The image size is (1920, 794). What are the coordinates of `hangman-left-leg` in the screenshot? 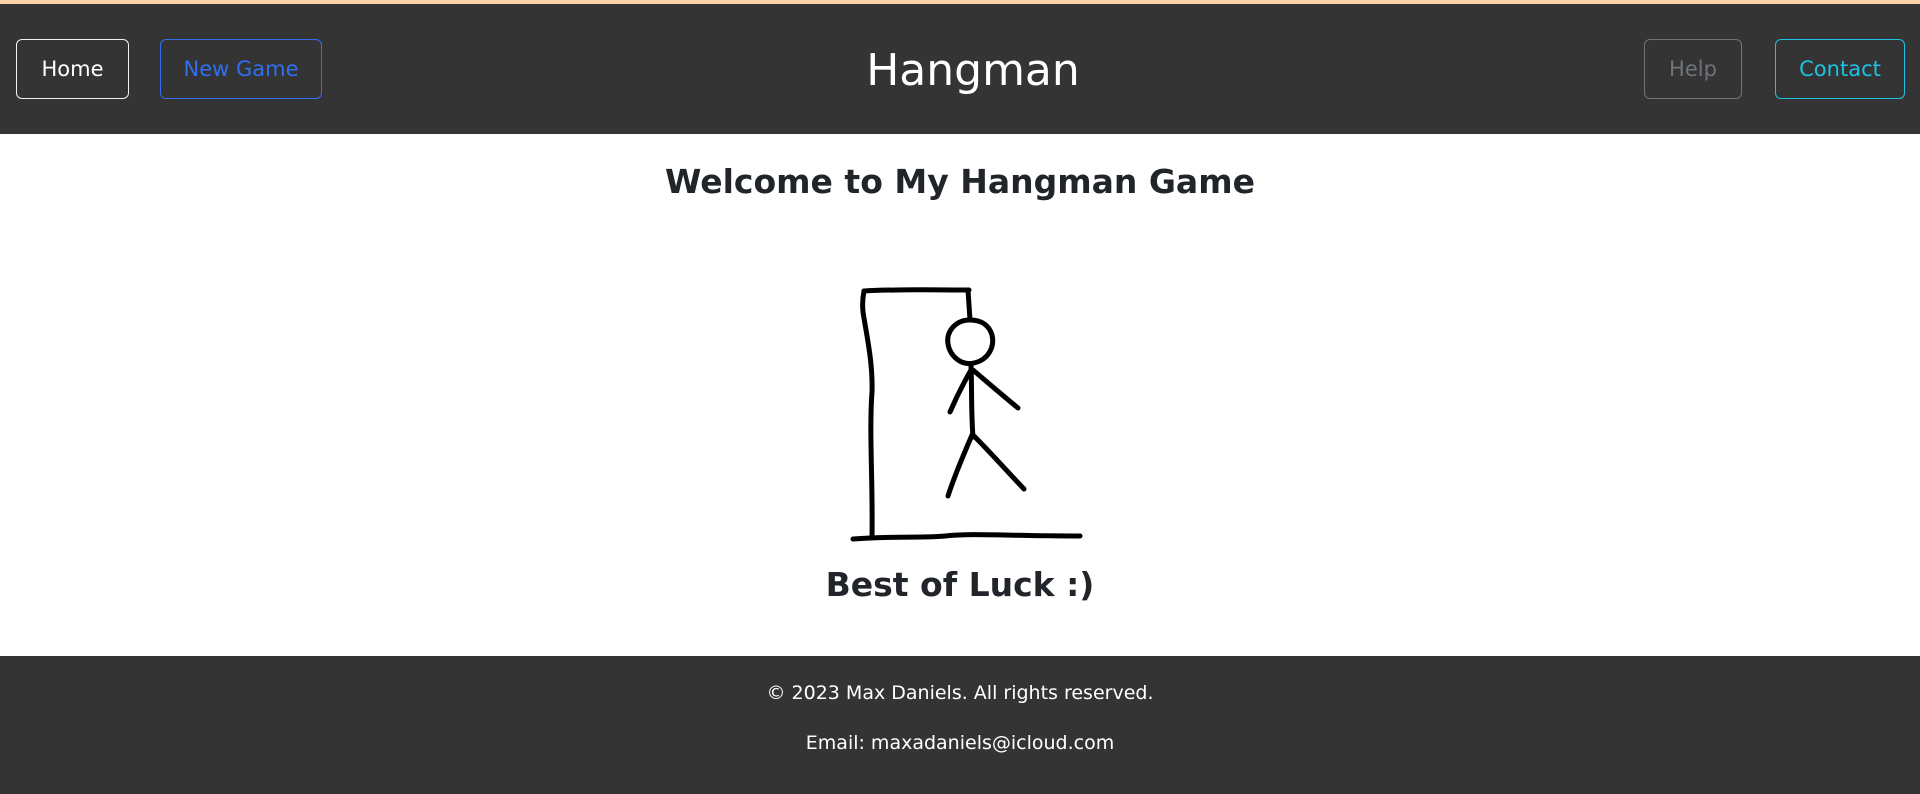 It's located at (960, 465).